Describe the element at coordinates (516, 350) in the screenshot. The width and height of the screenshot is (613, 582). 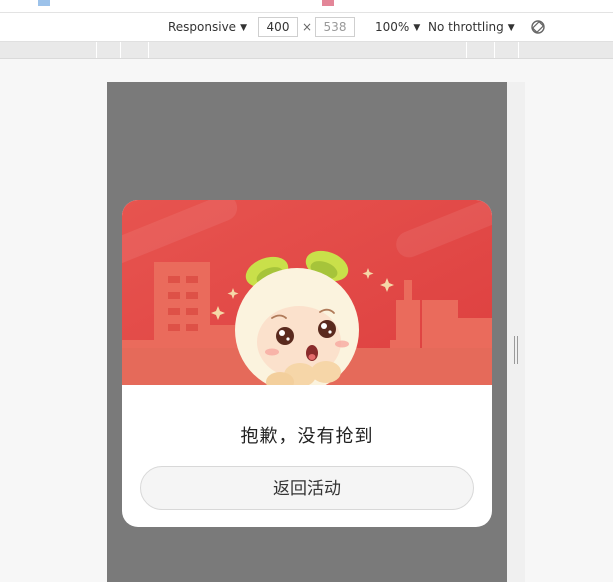
I see `viewport-resize-handle` at that location.